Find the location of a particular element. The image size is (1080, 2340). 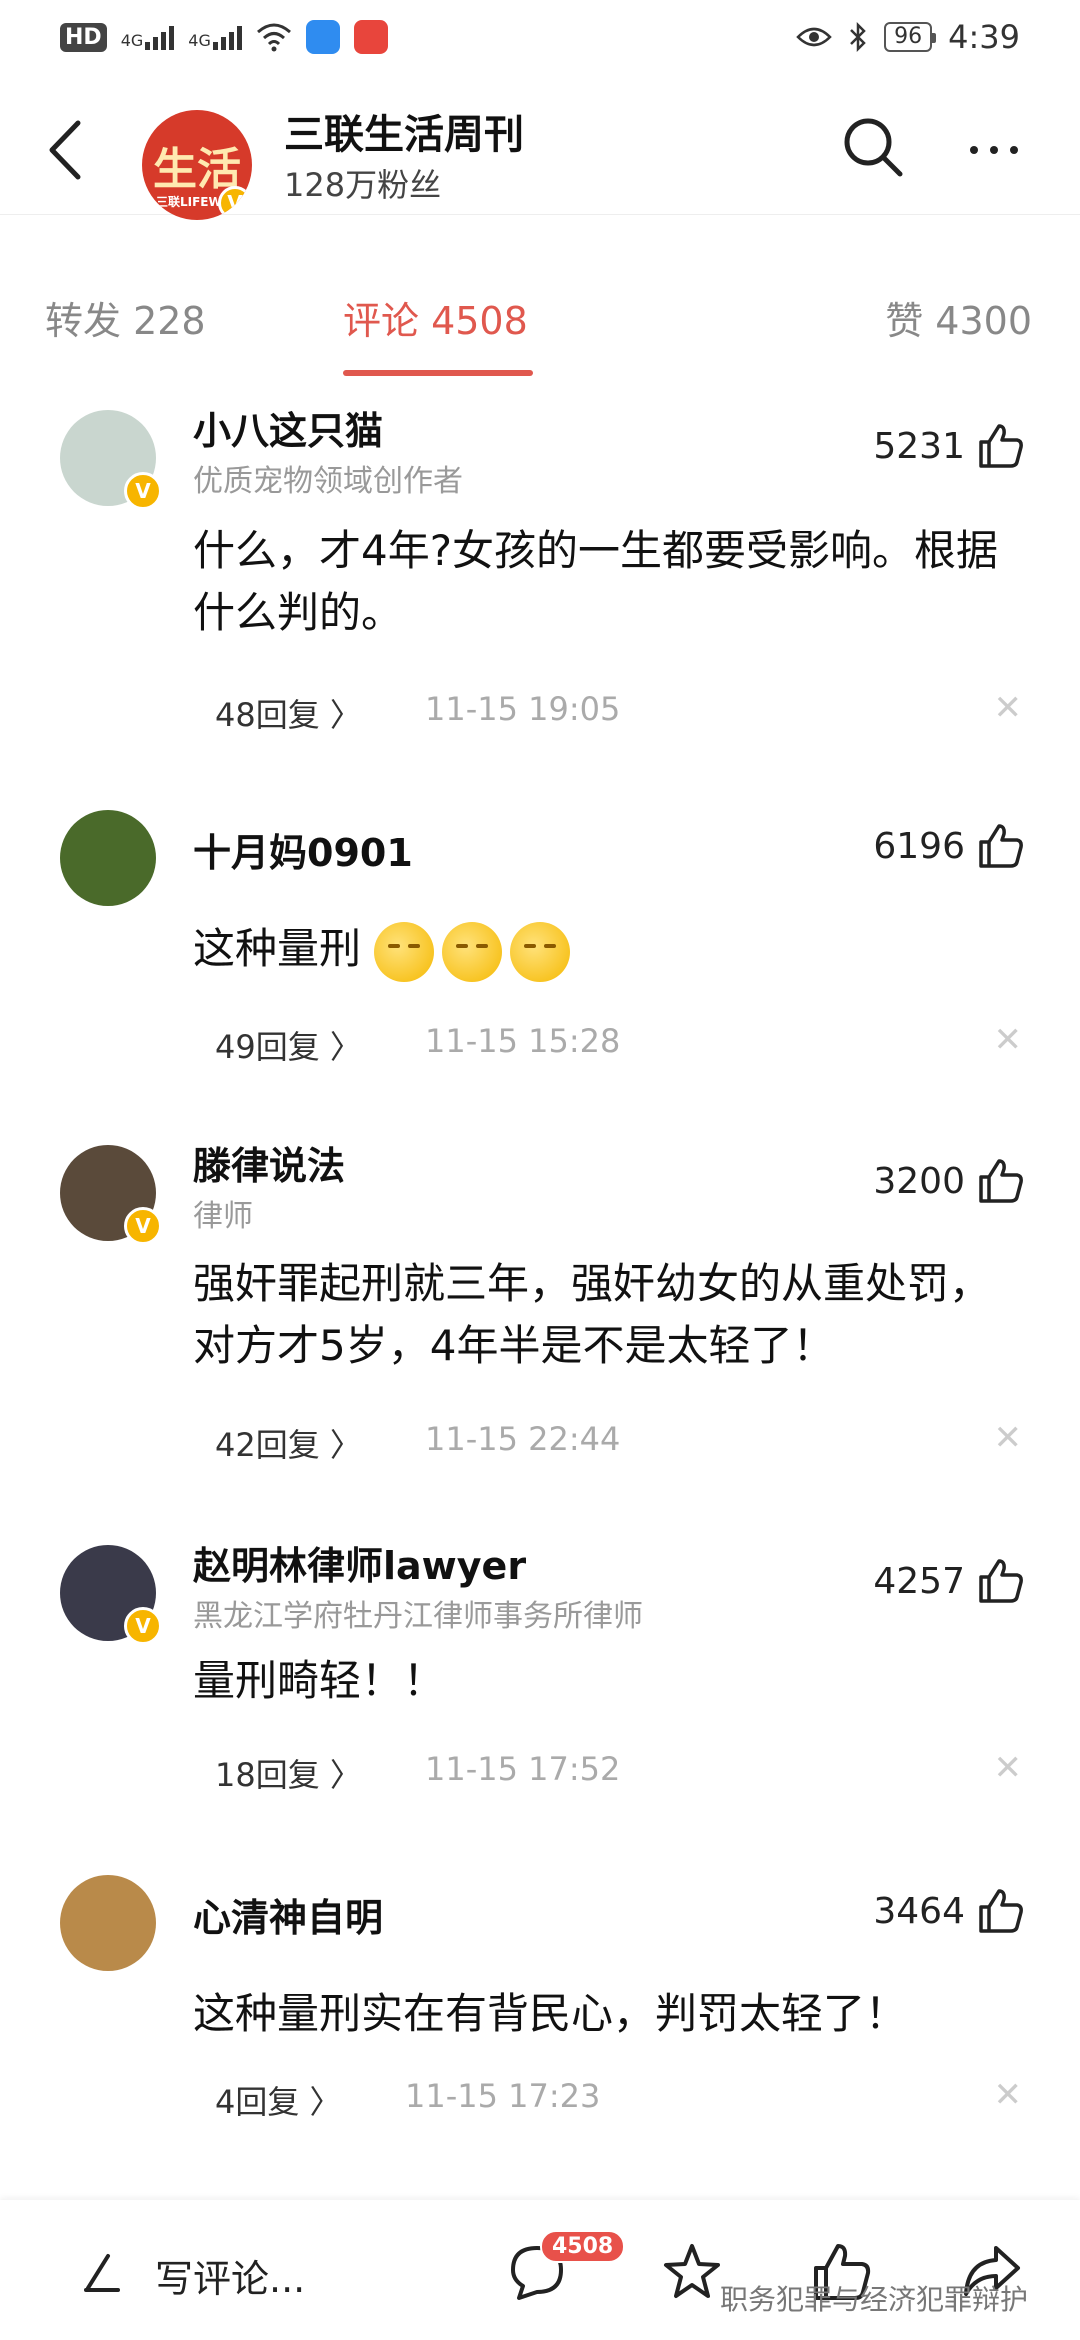

profile-header: 生活 三联LIFEW V 三联生活周刊 128万粉丝 is located at coordinates (540, 150).